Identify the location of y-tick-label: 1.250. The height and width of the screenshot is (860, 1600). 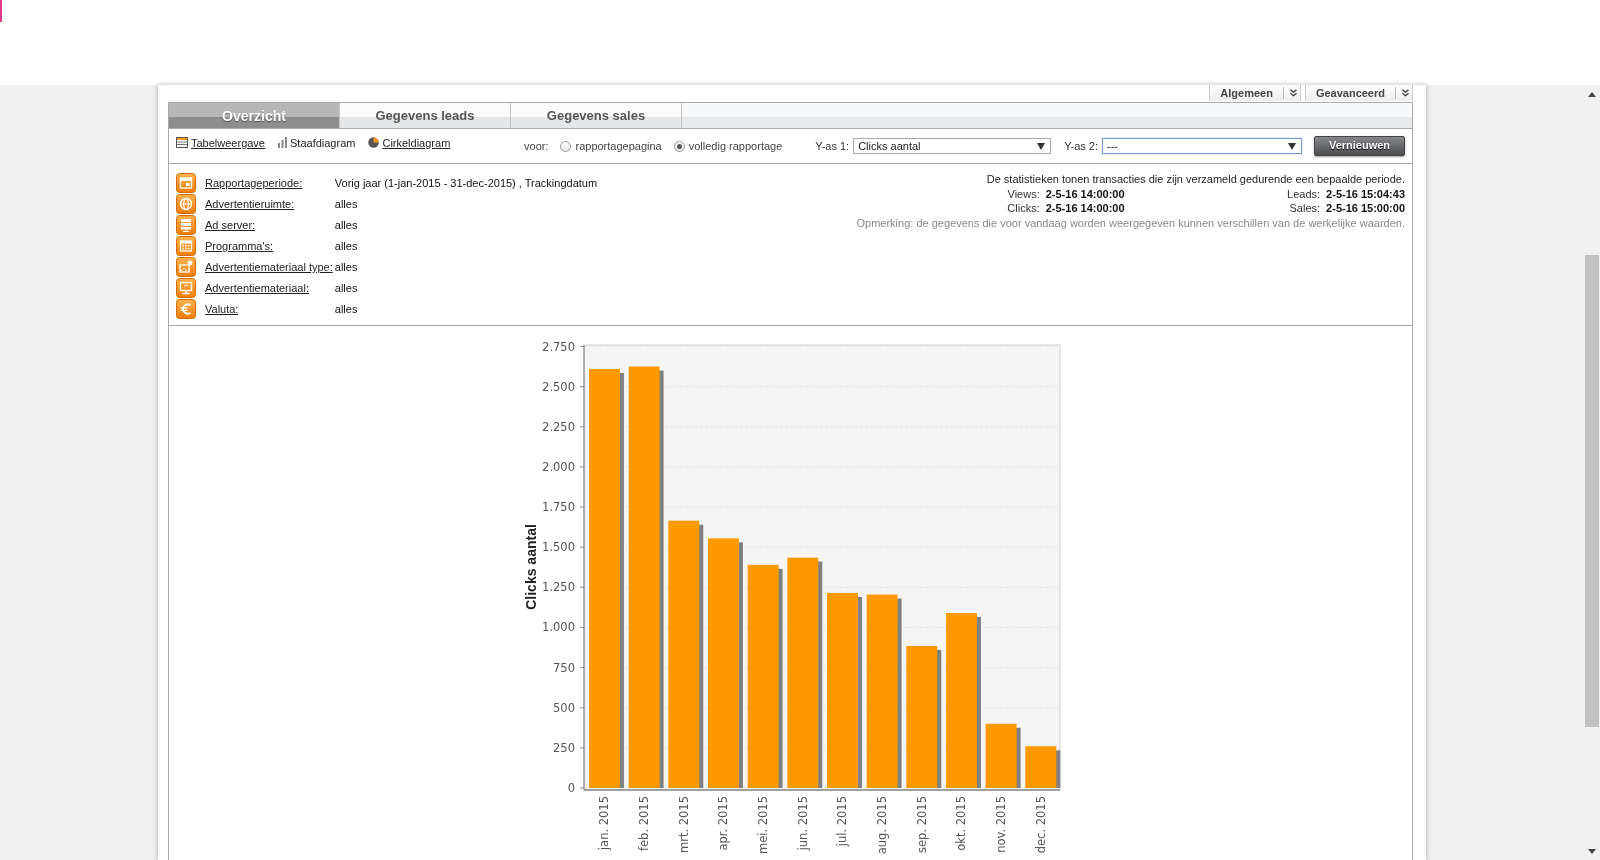
(558, 587).